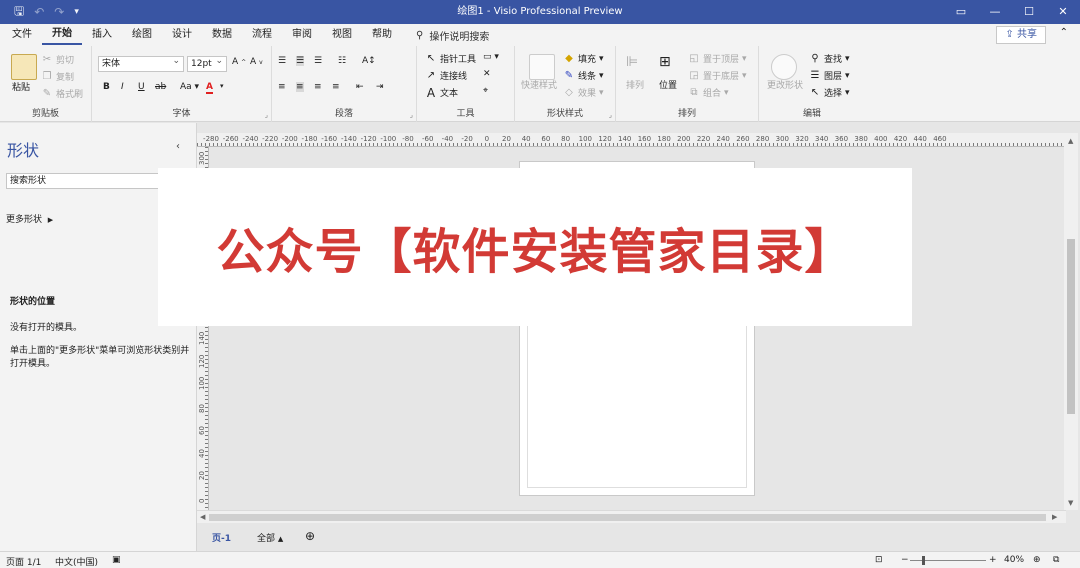  What do you see at coordinates (1070, 503) in the screenshot?
I see `scroll-down-icon: ▼` at bounding box center [1070, 503].